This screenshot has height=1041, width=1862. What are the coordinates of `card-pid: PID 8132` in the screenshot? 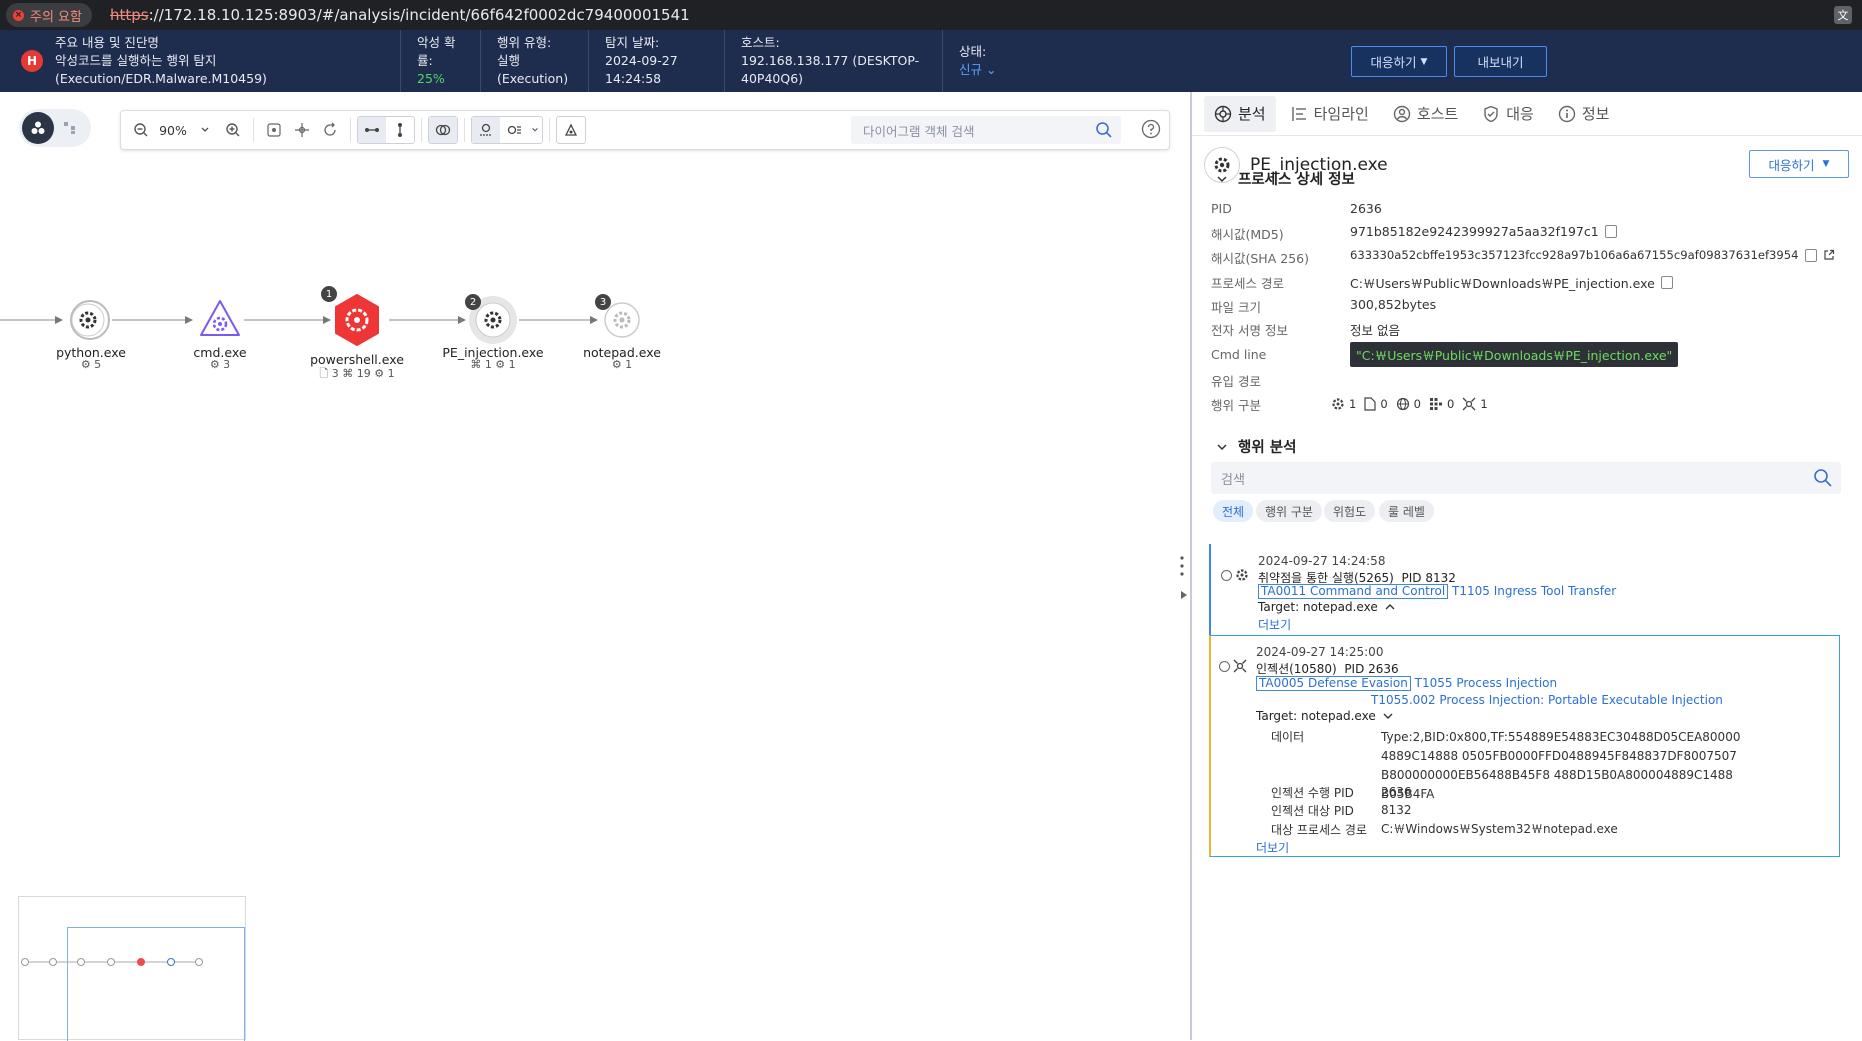 It's located at (1428, 578).